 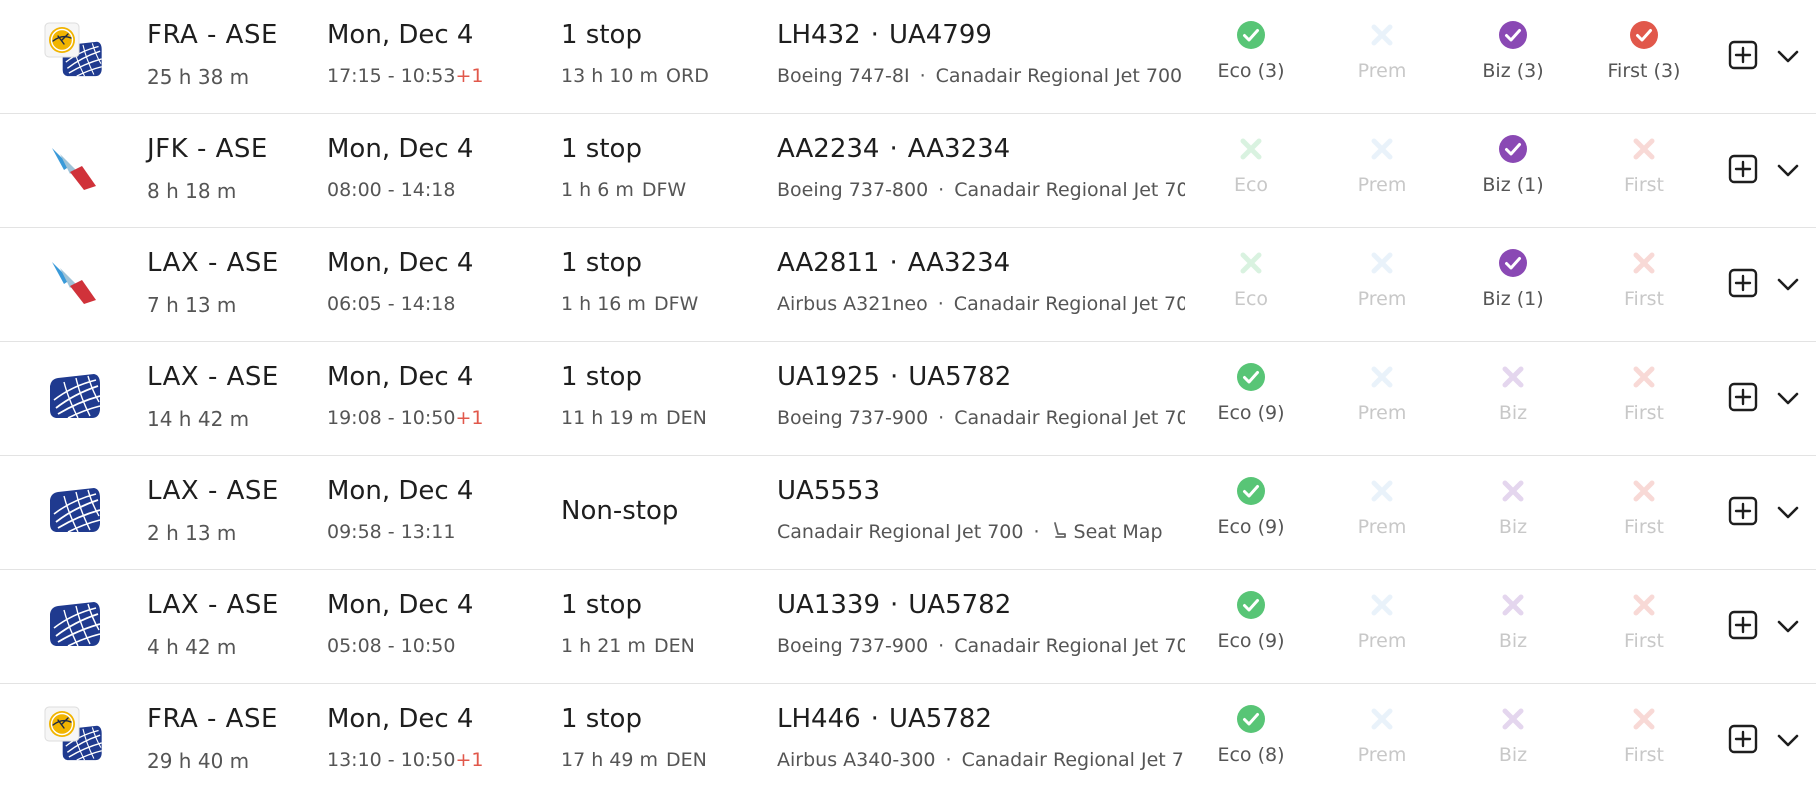 What do you see at coordinates (1644, 71) in the screenshot?
I see `cabin-label: First (3)` at bounding box center [1644, 71].